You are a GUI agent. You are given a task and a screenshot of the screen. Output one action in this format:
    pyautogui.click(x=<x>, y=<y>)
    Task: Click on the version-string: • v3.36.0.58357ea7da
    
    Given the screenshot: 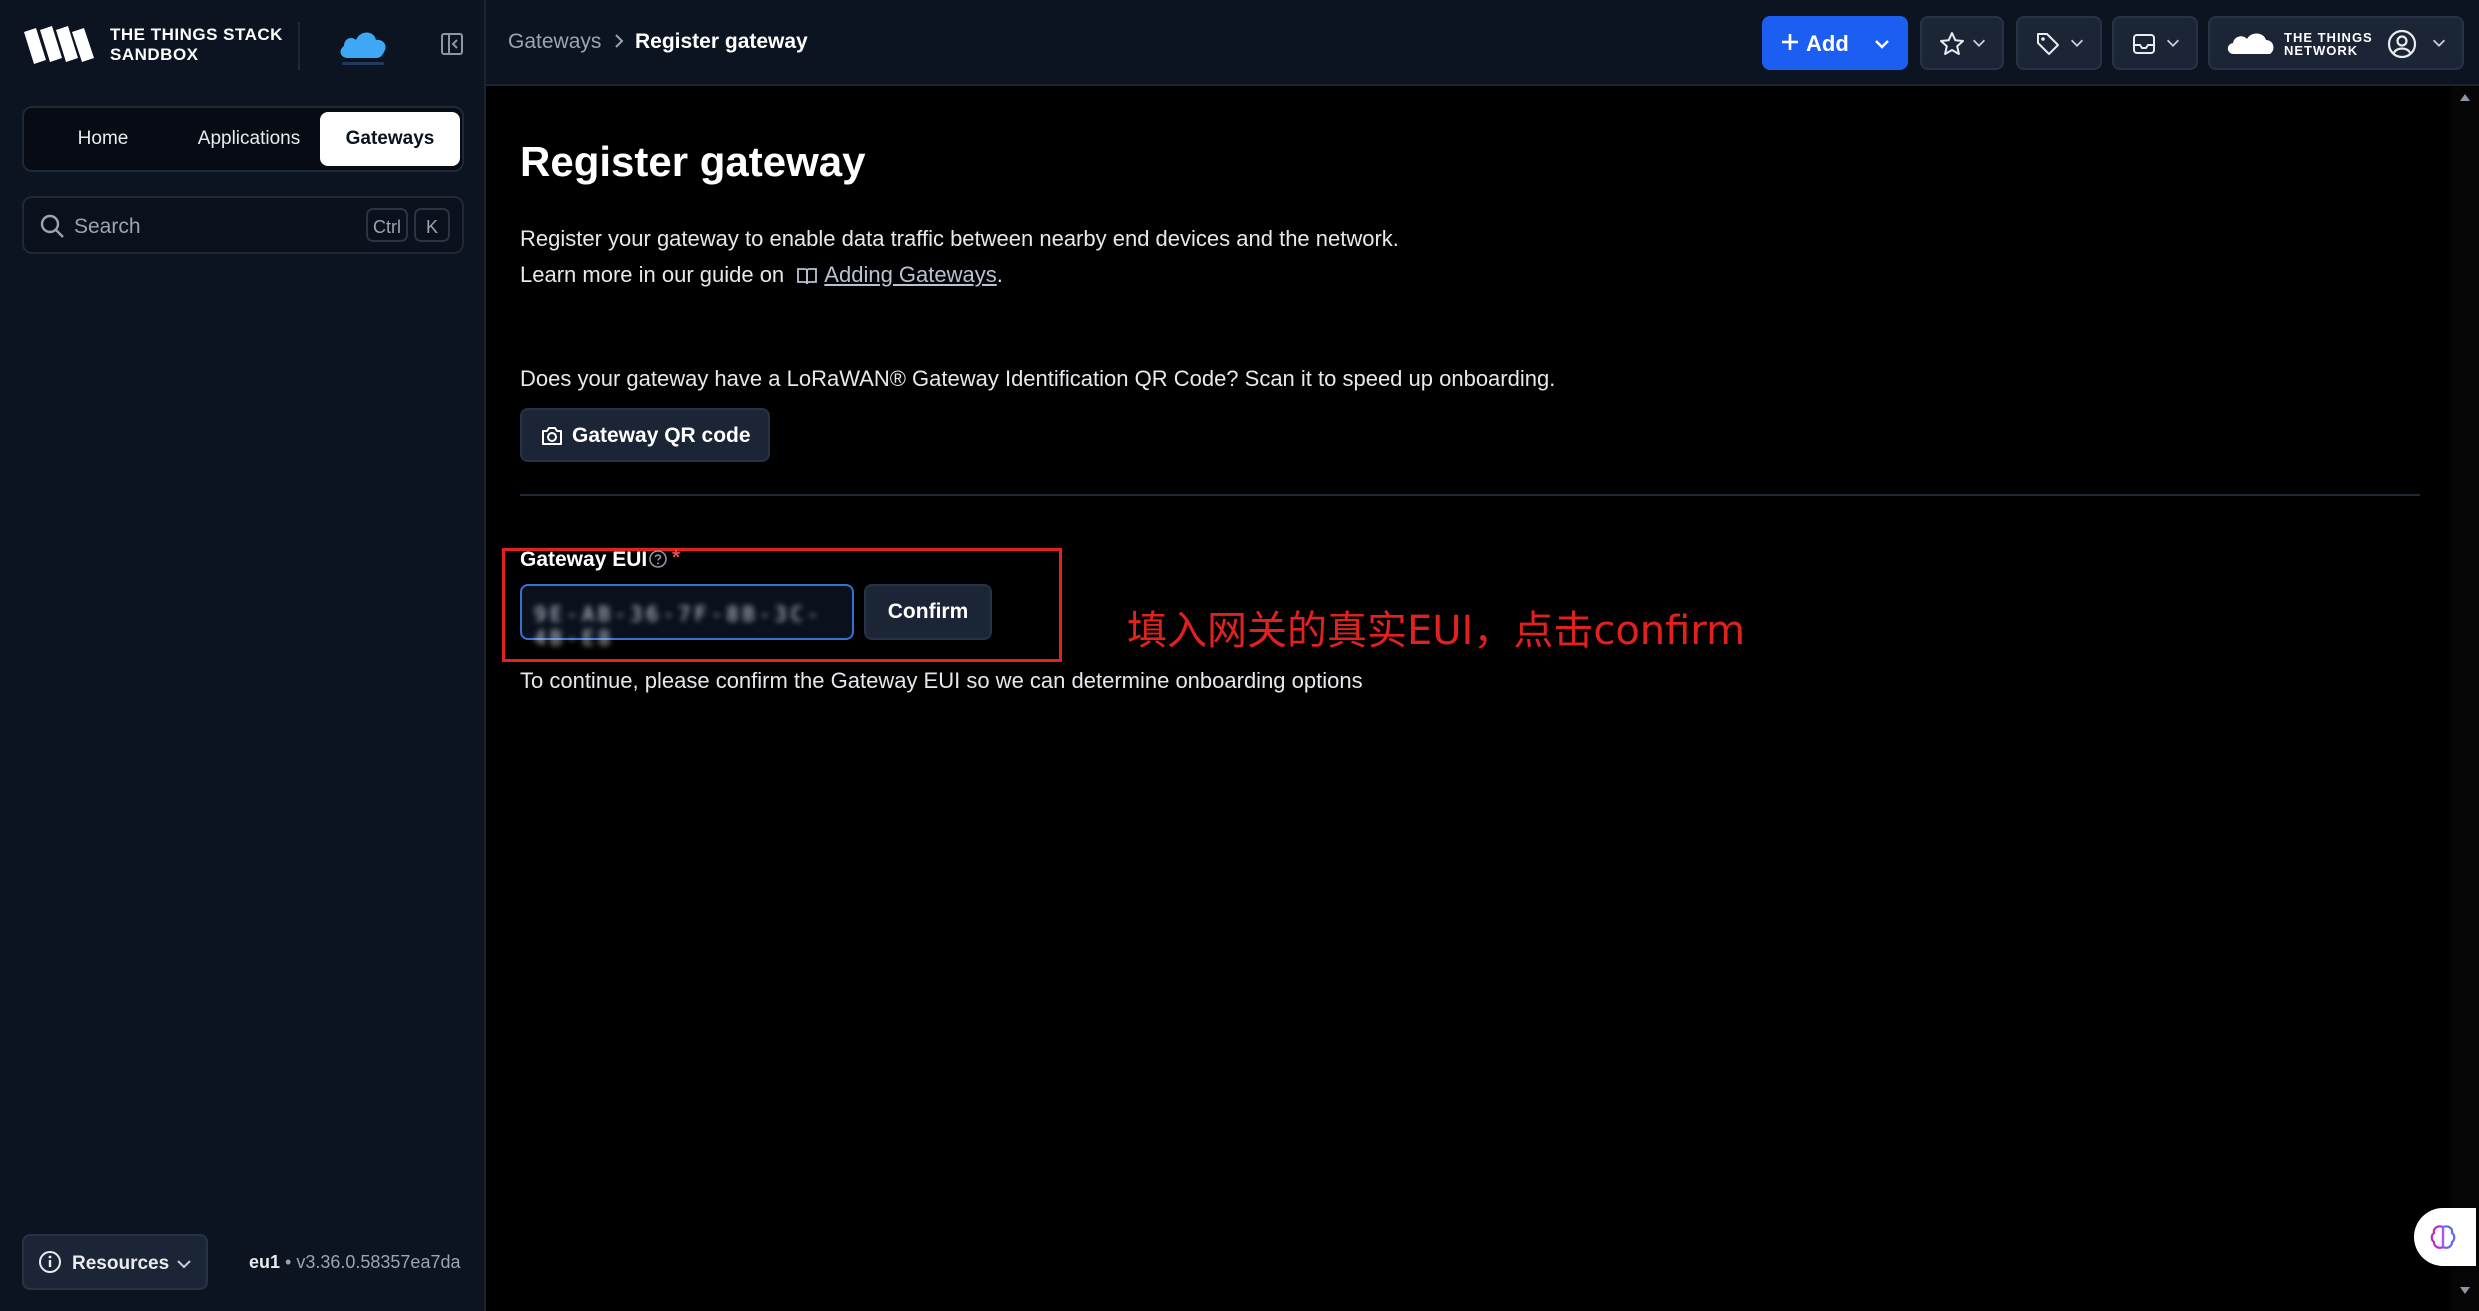 What is the action you would take?
    pyautogui.click(x=370, y=1262)
    